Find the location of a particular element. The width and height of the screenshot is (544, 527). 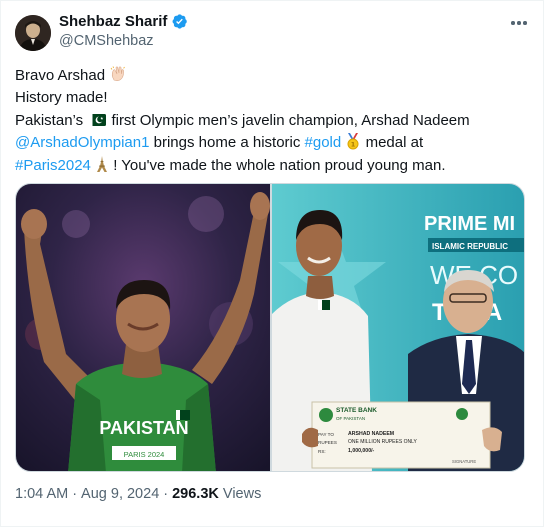

bib-text: PARIS 2024 is located at coordinates (144, 454).